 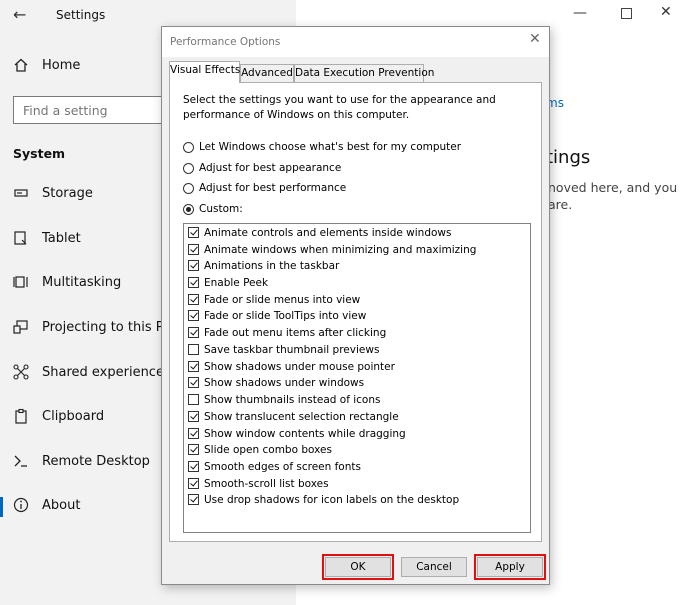 What do you see at coordinates (434, 567) in the screenshot?
I see `cancel-button: Cancel` at bounding box center [434, 567].